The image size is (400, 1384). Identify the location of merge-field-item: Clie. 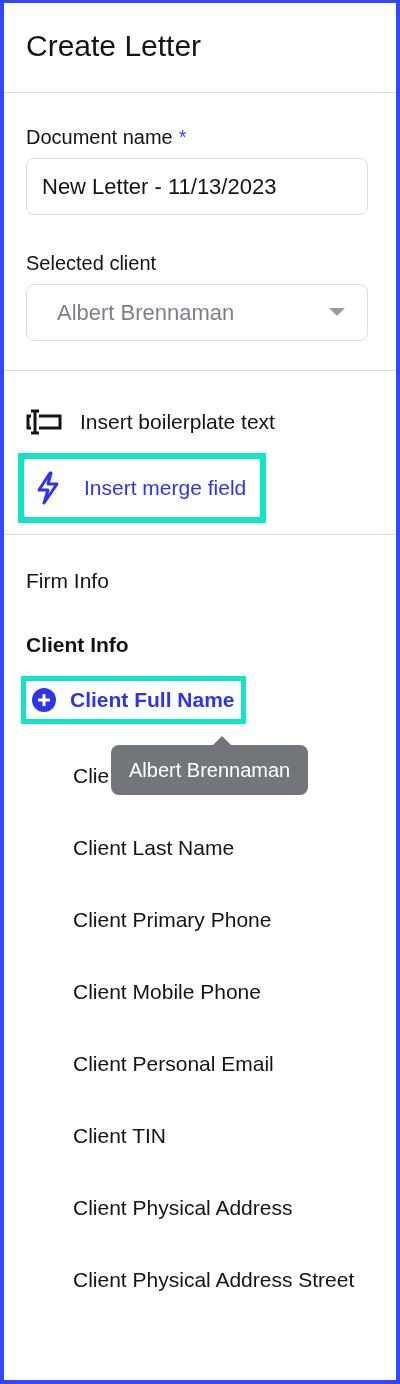
(91, 776).